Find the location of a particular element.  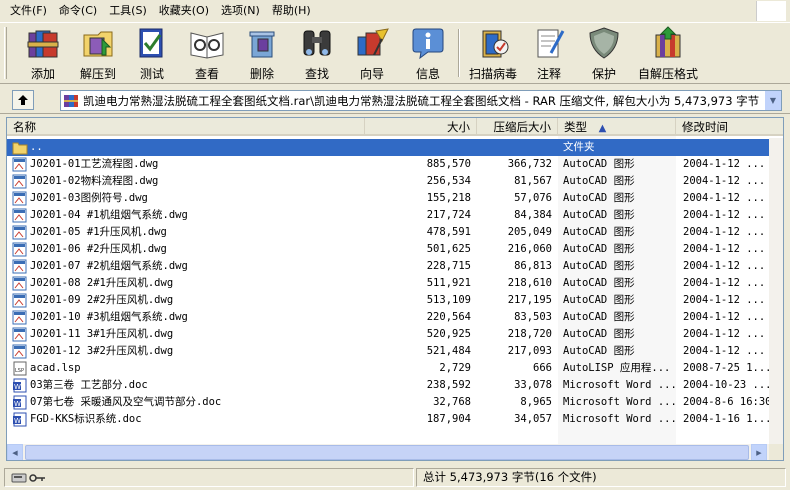

info-label: 信息 is located at coordinates (427, 74).